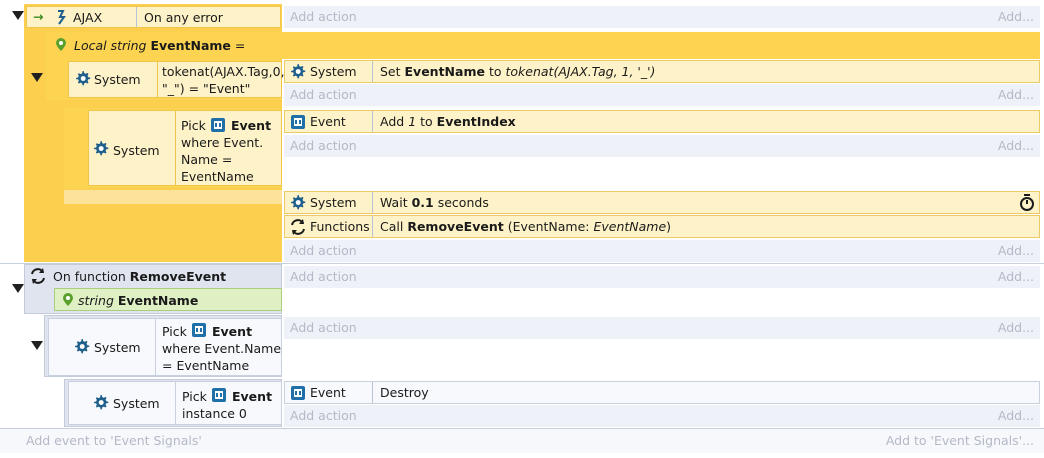 The height and width of the screenshot is (458, 1044). I want to click on parameter-pin-icon, so click(68, 300).